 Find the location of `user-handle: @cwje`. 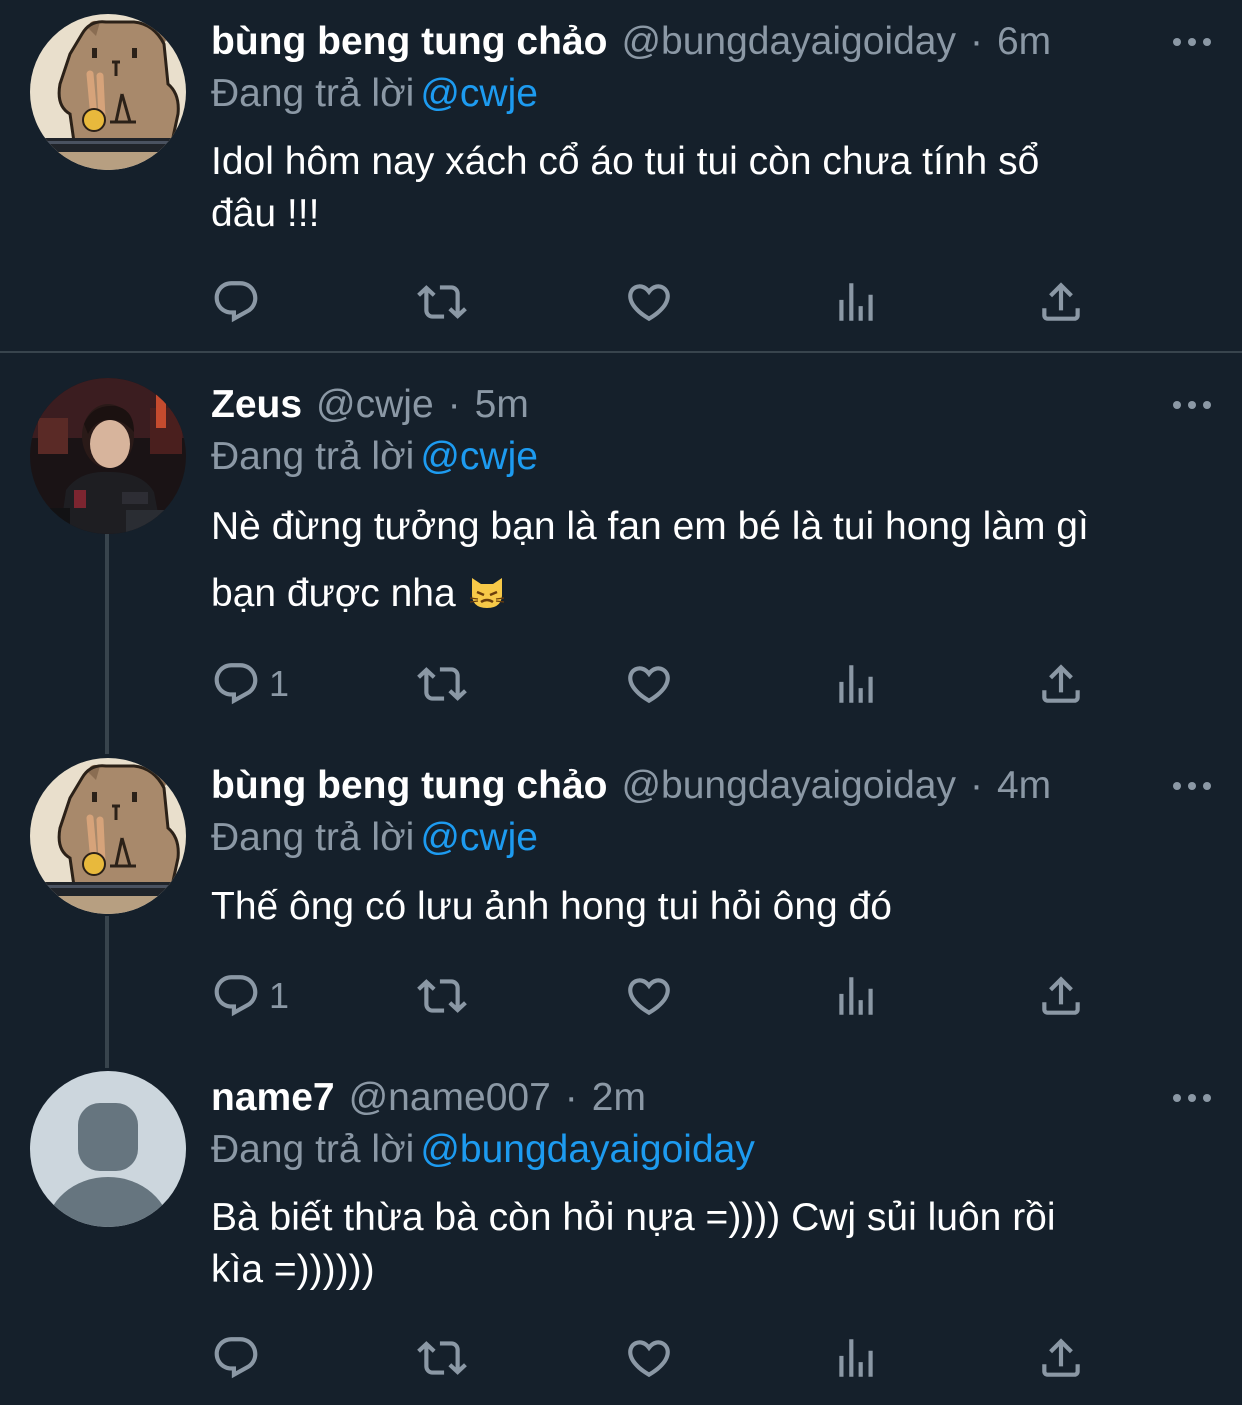

user-handle: @cwje is located at coordinates (375, 405).